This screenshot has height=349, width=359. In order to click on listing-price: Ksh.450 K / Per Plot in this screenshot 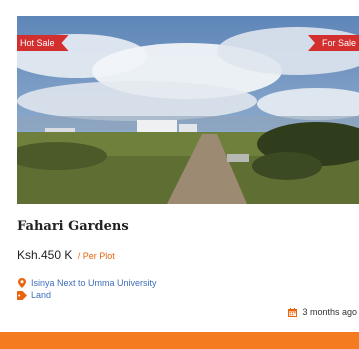, I will do `click(66, 255)`.